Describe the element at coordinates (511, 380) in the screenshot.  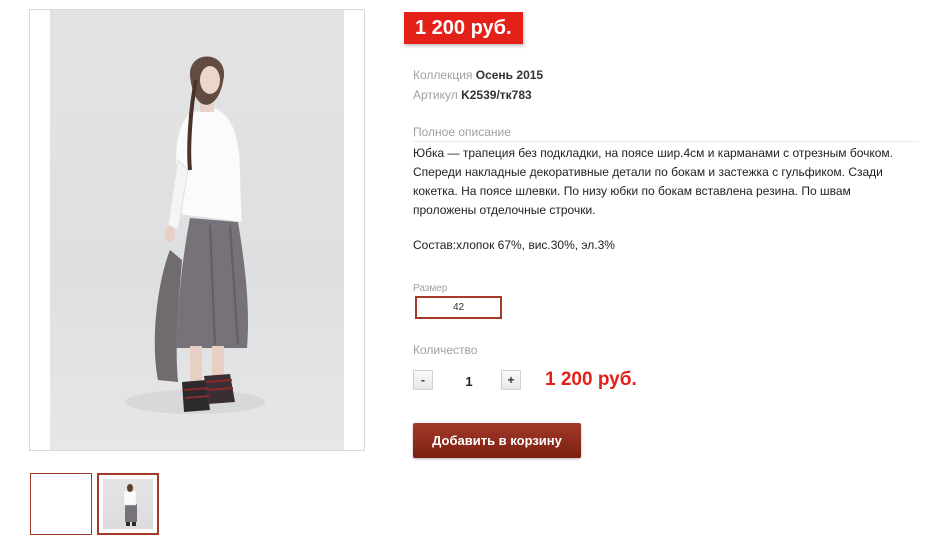
I see `quantity-increase-button: +` at that location.